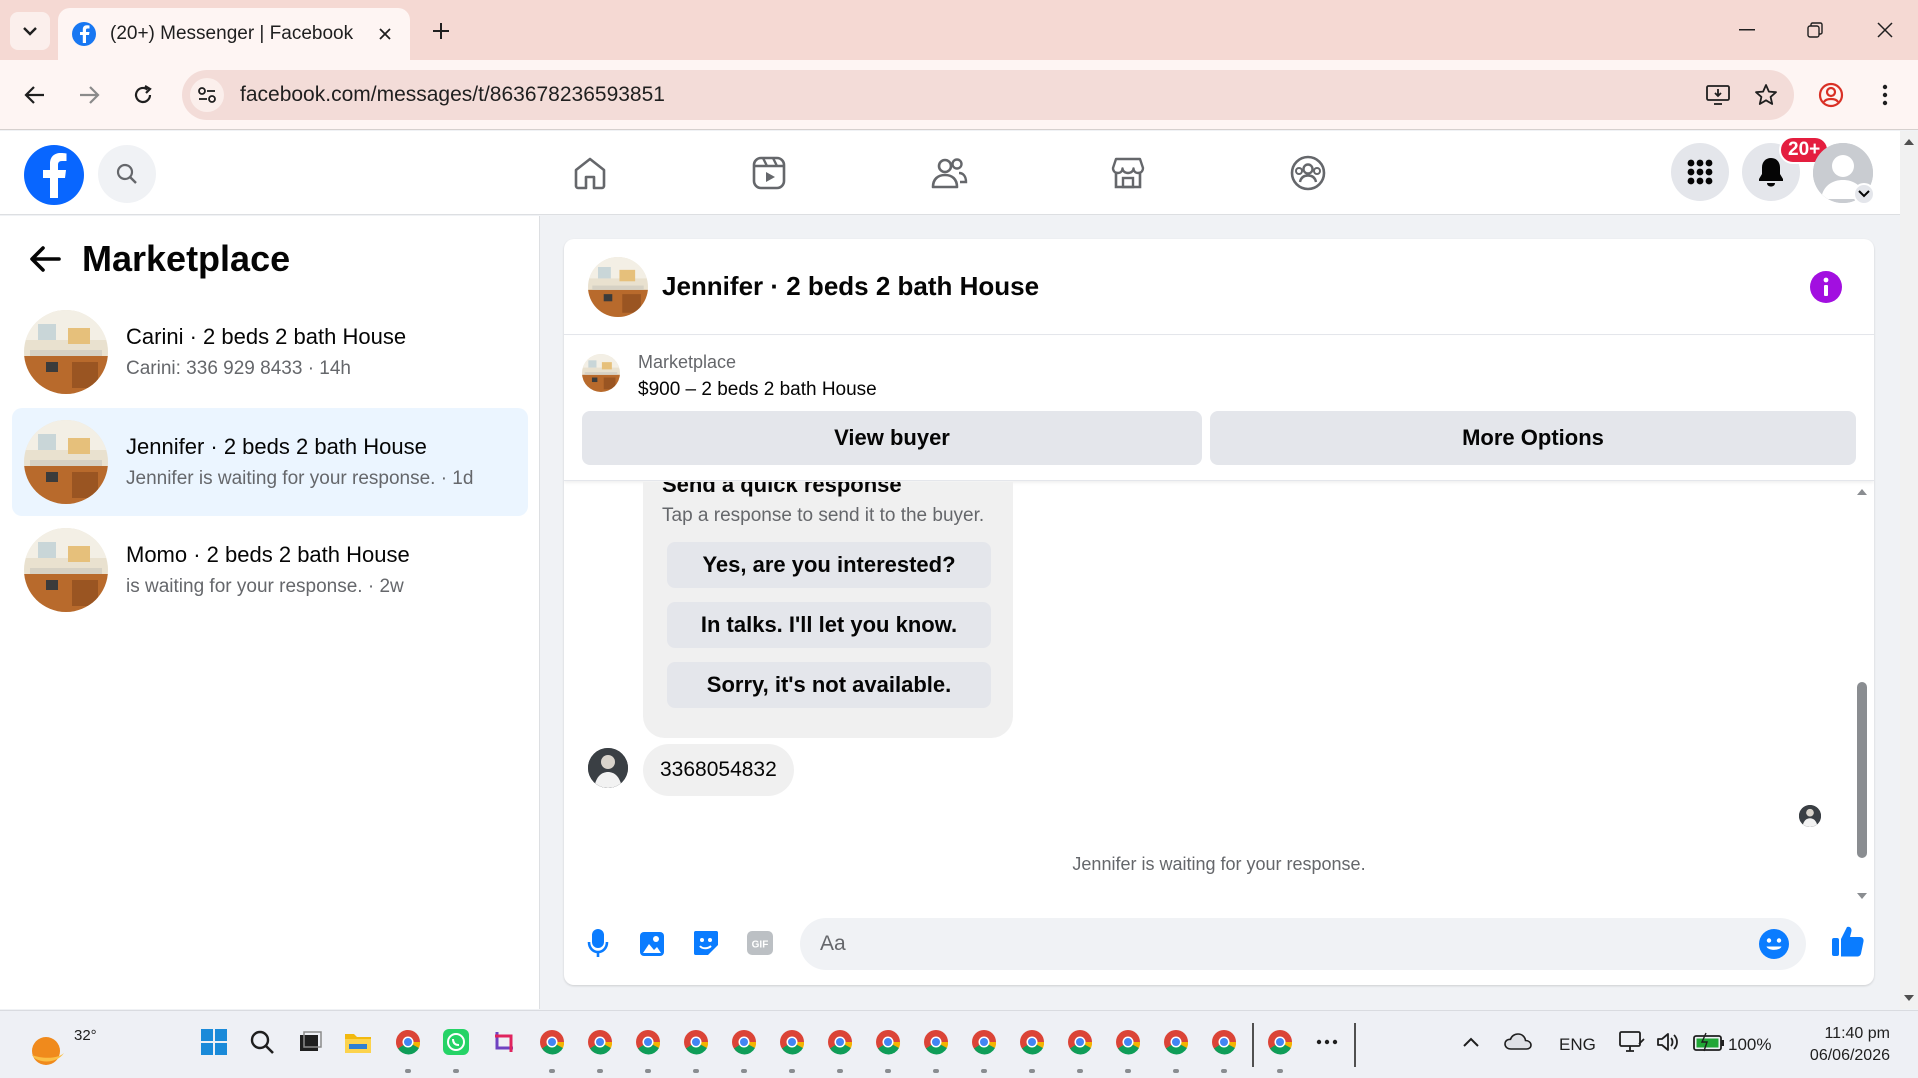  What do you see at coordinates (601, 373) in the screenshot?
I see `listing-thumbnail` at bounding box center [601, 373].